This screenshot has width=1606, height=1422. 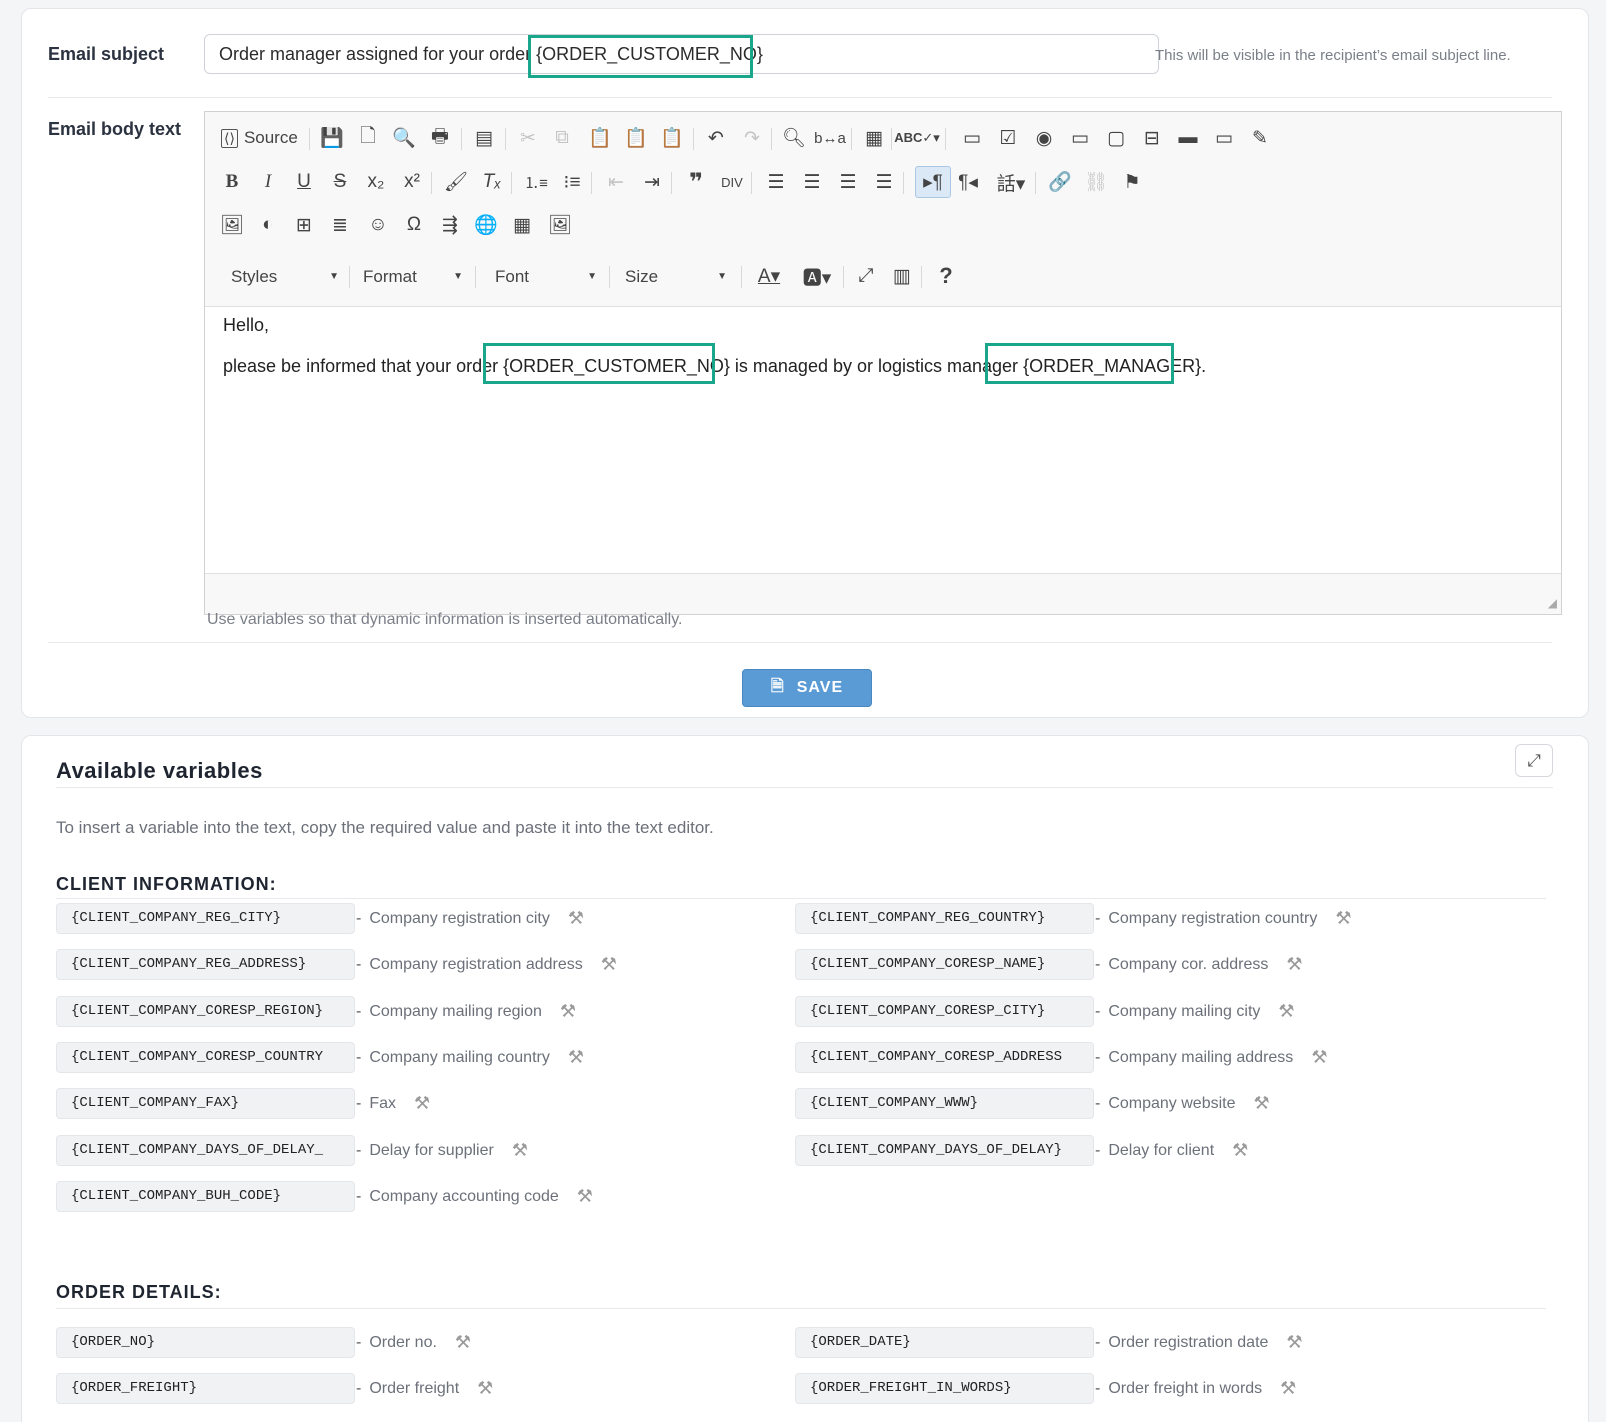 I want to click on special-char-icon: Ω, so click(x=414, y=225).